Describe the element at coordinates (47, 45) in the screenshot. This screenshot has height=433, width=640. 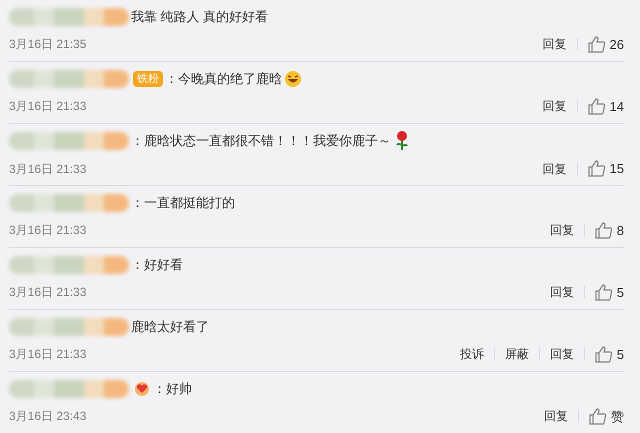
I see `comment-time: 3月16日 21:35` at that location.